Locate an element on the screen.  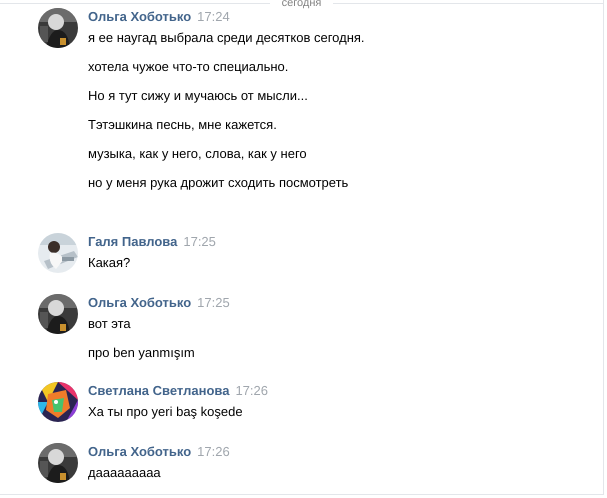
message-text: но у меня рука дрожит сходить посмотреть is located at coordinates (219, 183).